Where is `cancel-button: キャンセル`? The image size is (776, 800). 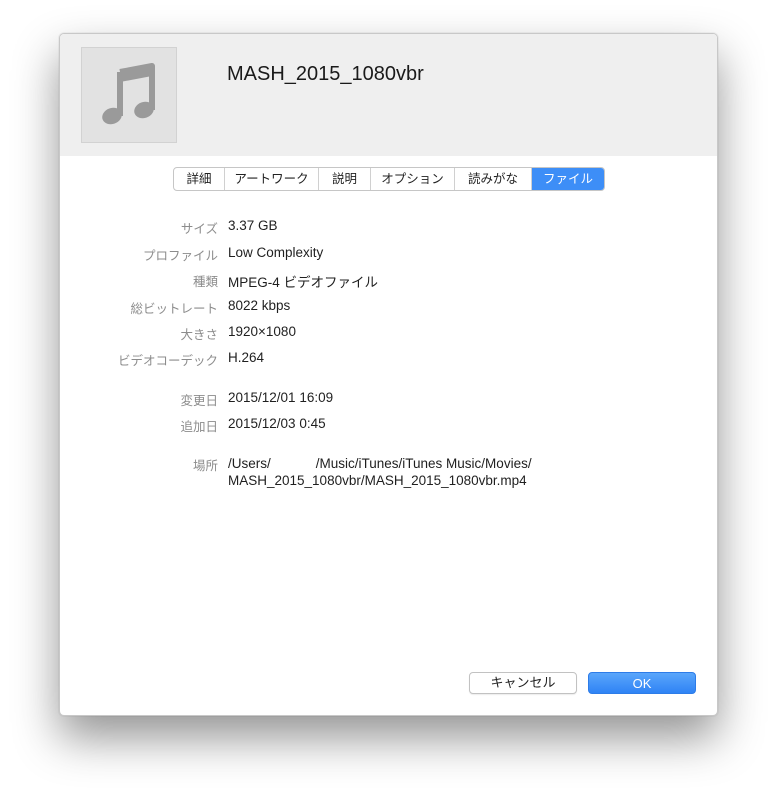 cancel-button: キャンセル is located at coordinates (523, 683).